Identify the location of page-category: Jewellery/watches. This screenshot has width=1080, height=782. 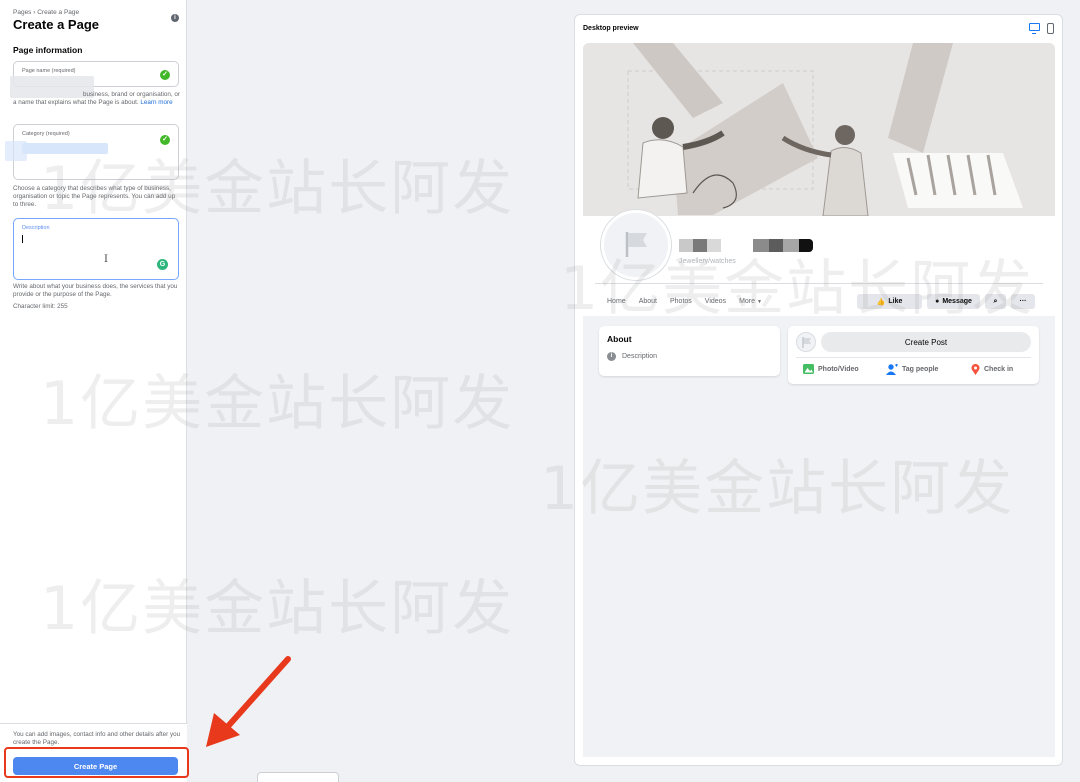
(707, 261).